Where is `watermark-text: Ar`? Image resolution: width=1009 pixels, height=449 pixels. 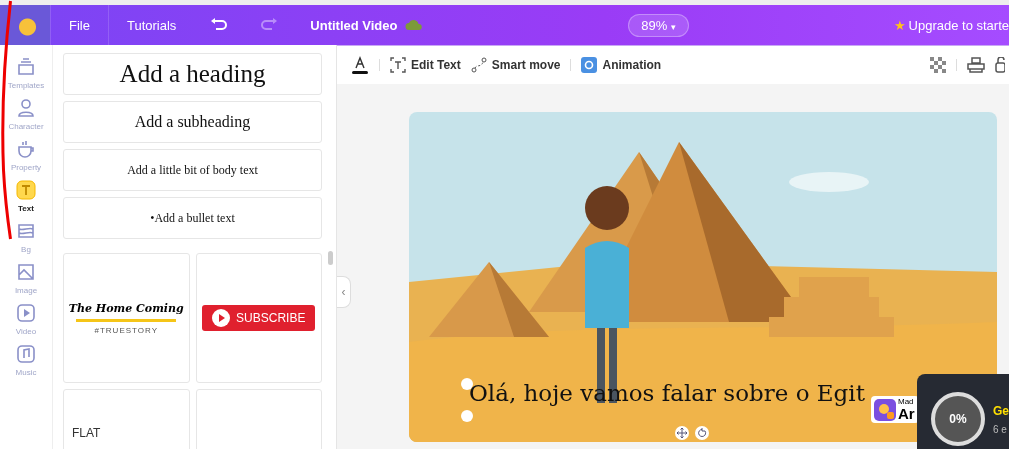
watermark-text: Ar is located at coordinates (906, 413).